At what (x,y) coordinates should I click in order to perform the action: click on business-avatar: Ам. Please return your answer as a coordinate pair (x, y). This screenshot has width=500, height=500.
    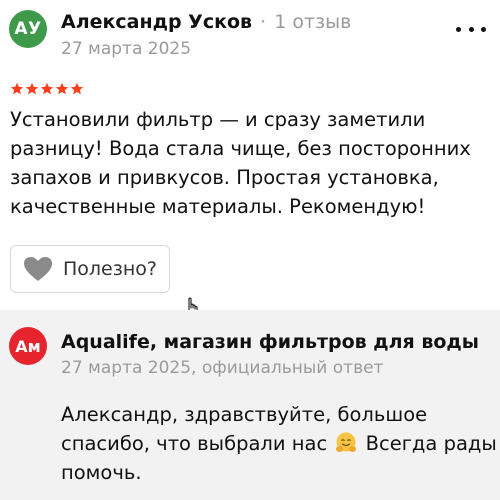
    Looking at the image, I should click on (28, 346).